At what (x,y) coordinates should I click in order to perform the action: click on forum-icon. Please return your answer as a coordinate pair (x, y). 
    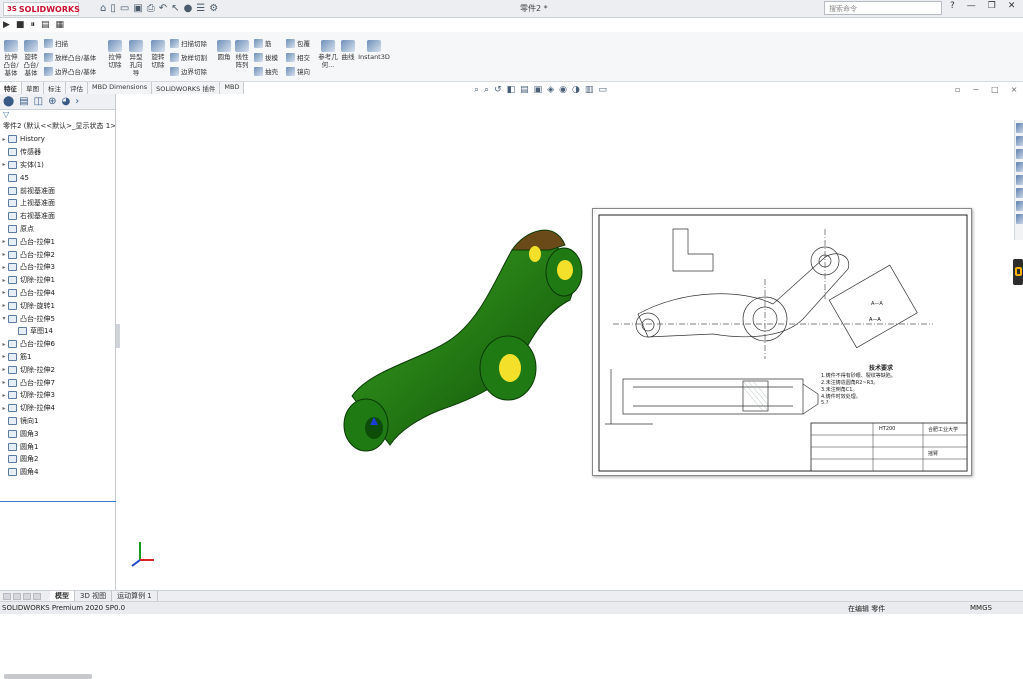
    Looking at the image, I should click on (1019, 206).